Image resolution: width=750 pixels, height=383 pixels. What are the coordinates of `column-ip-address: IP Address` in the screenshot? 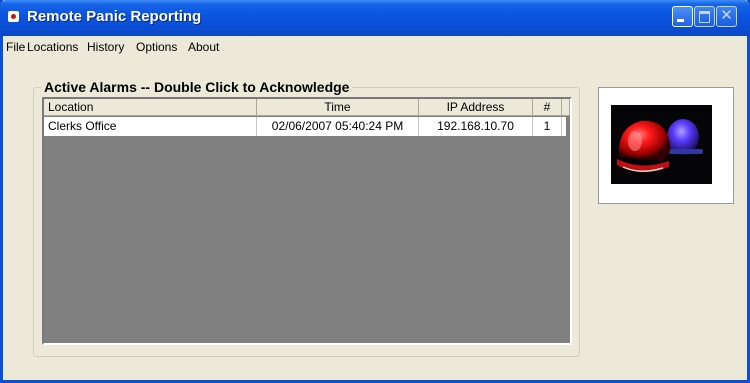 It's located at (476, 107).